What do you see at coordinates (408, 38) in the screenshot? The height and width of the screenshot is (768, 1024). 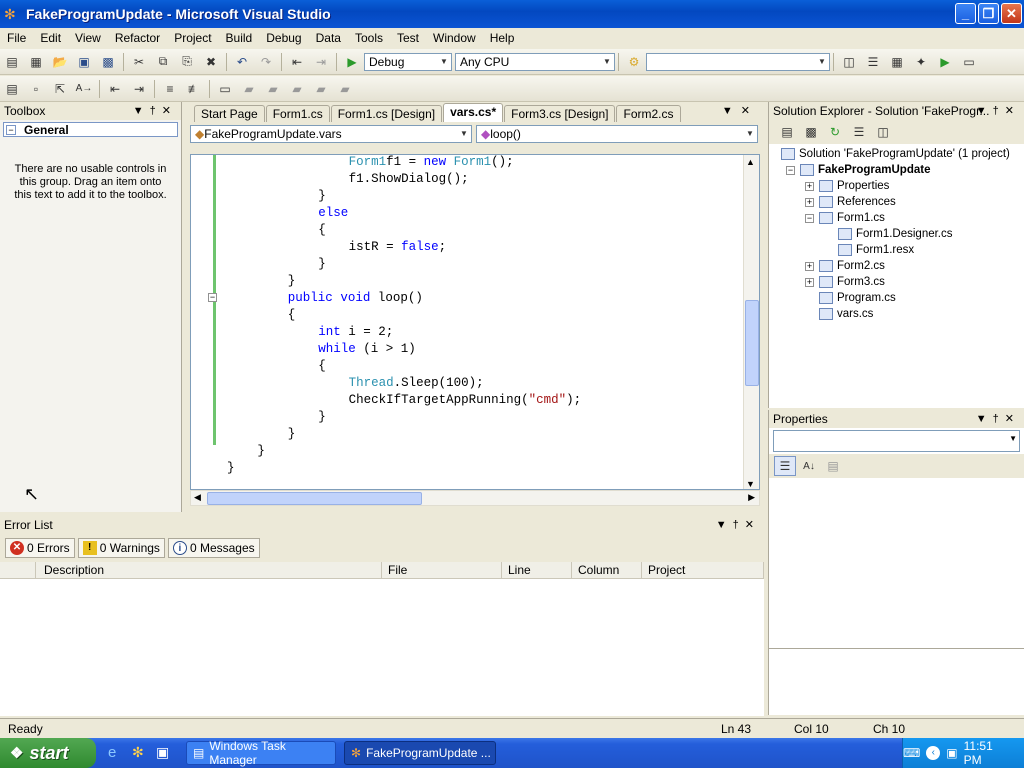 I see `menu-test: Test` at bounding box center [408, 38].